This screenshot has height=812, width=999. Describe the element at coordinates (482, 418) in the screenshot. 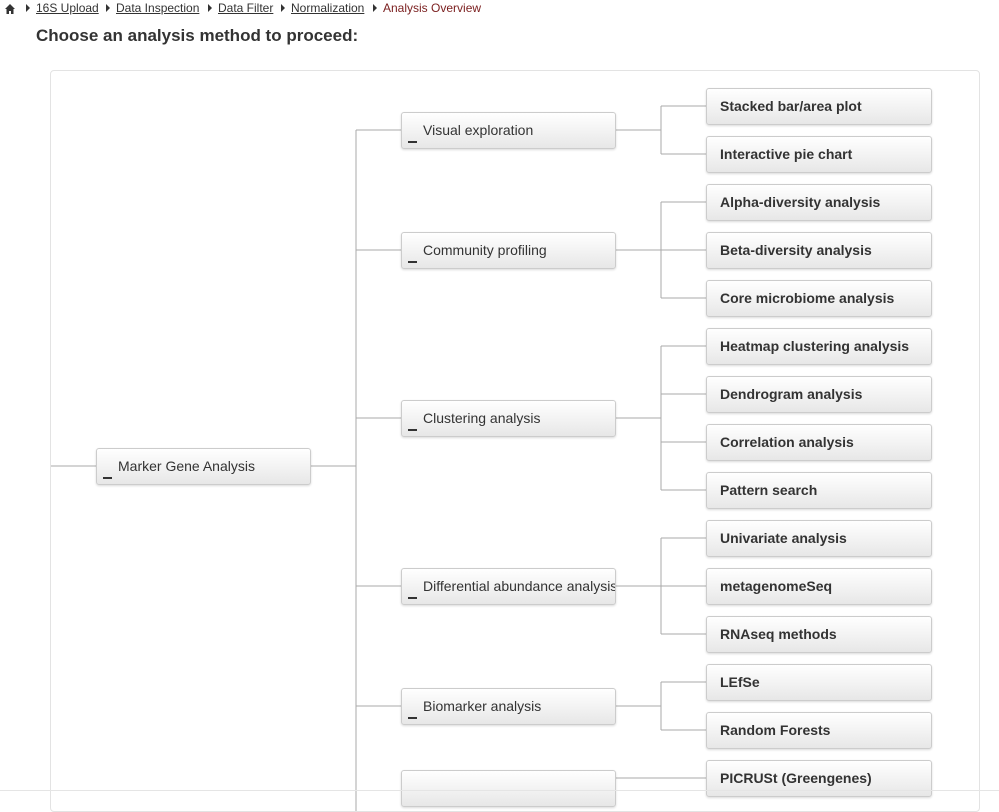

I see `node-label: Clustering analysis` at that location.